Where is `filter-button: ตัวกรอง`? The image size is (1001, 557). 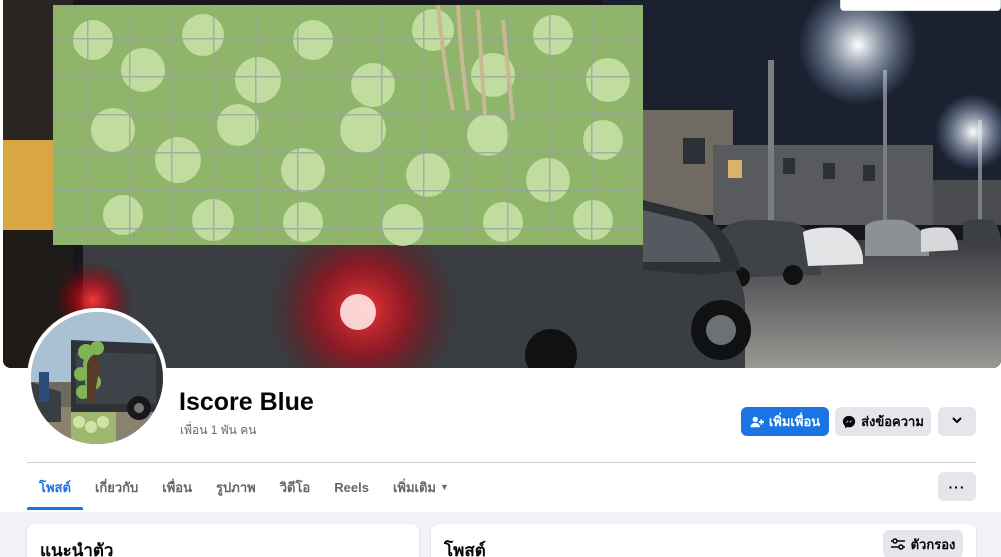
filter-button: ตัวกรอง is located at coordinates (923, 543).